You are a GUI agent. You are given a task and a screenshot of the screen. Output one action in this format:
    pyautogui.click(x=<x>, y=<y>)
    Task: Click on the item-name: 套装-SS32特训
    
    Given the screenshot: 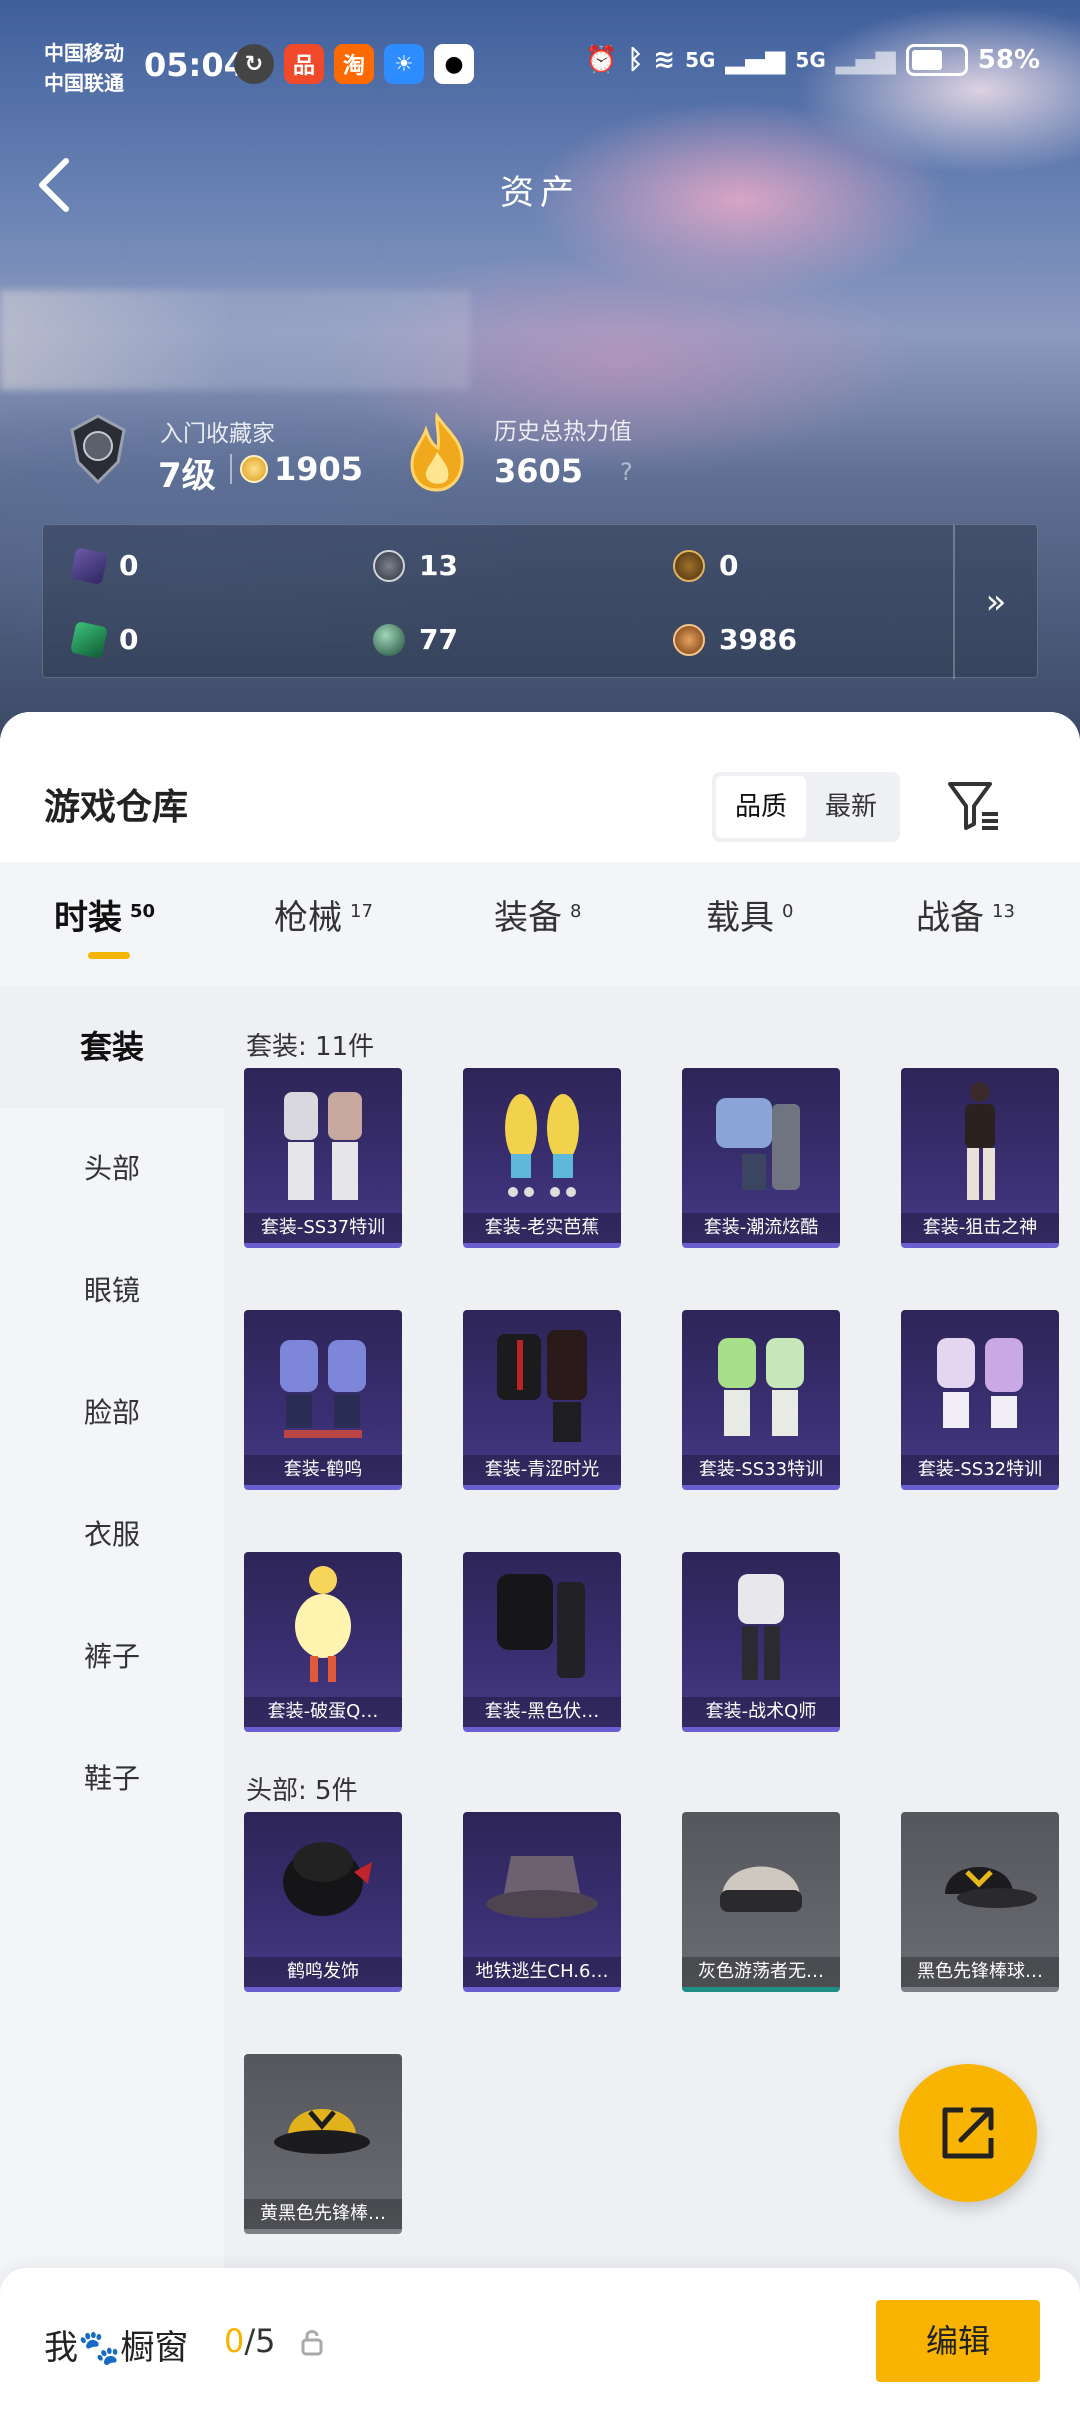 What is the action you would take?
    pyautogui.click(x=980, y=1470)
    